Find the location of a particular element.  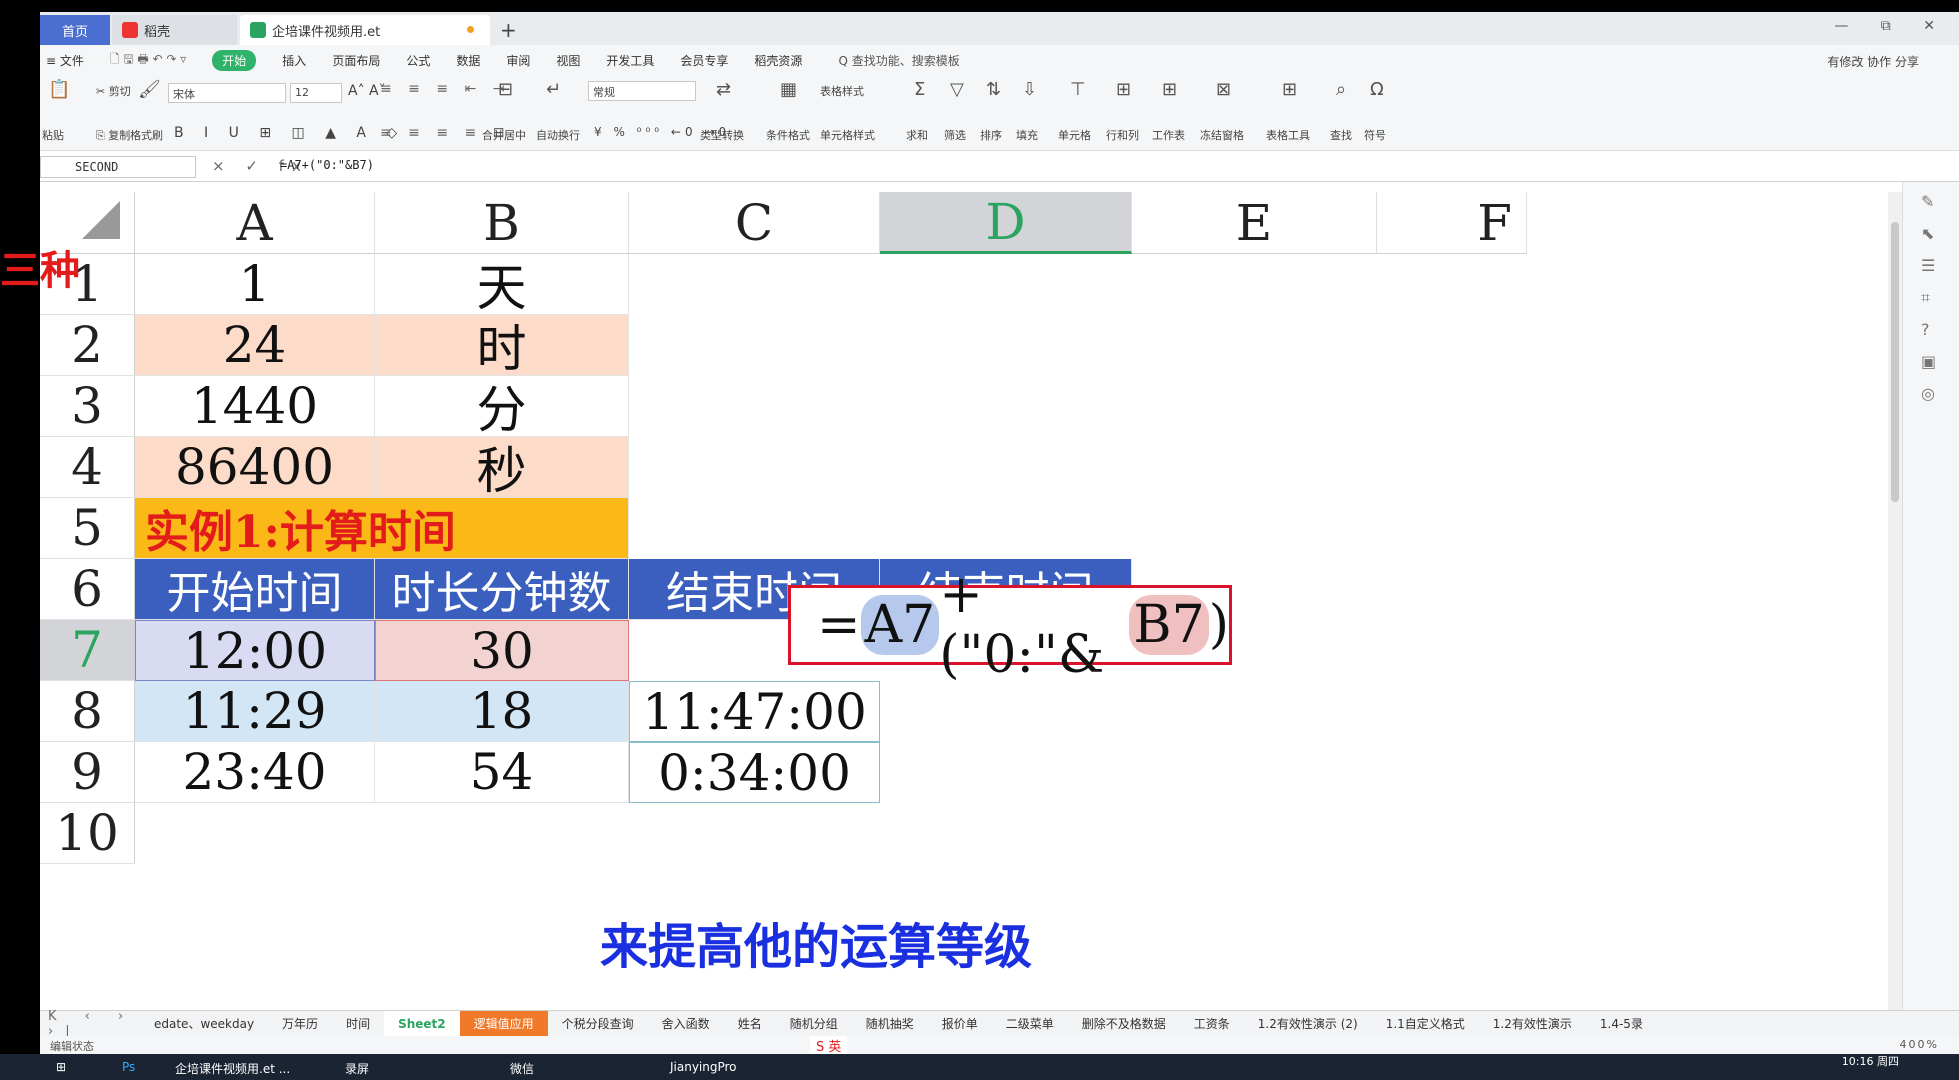

col-header-b: B is located at coordinates (502, 223).